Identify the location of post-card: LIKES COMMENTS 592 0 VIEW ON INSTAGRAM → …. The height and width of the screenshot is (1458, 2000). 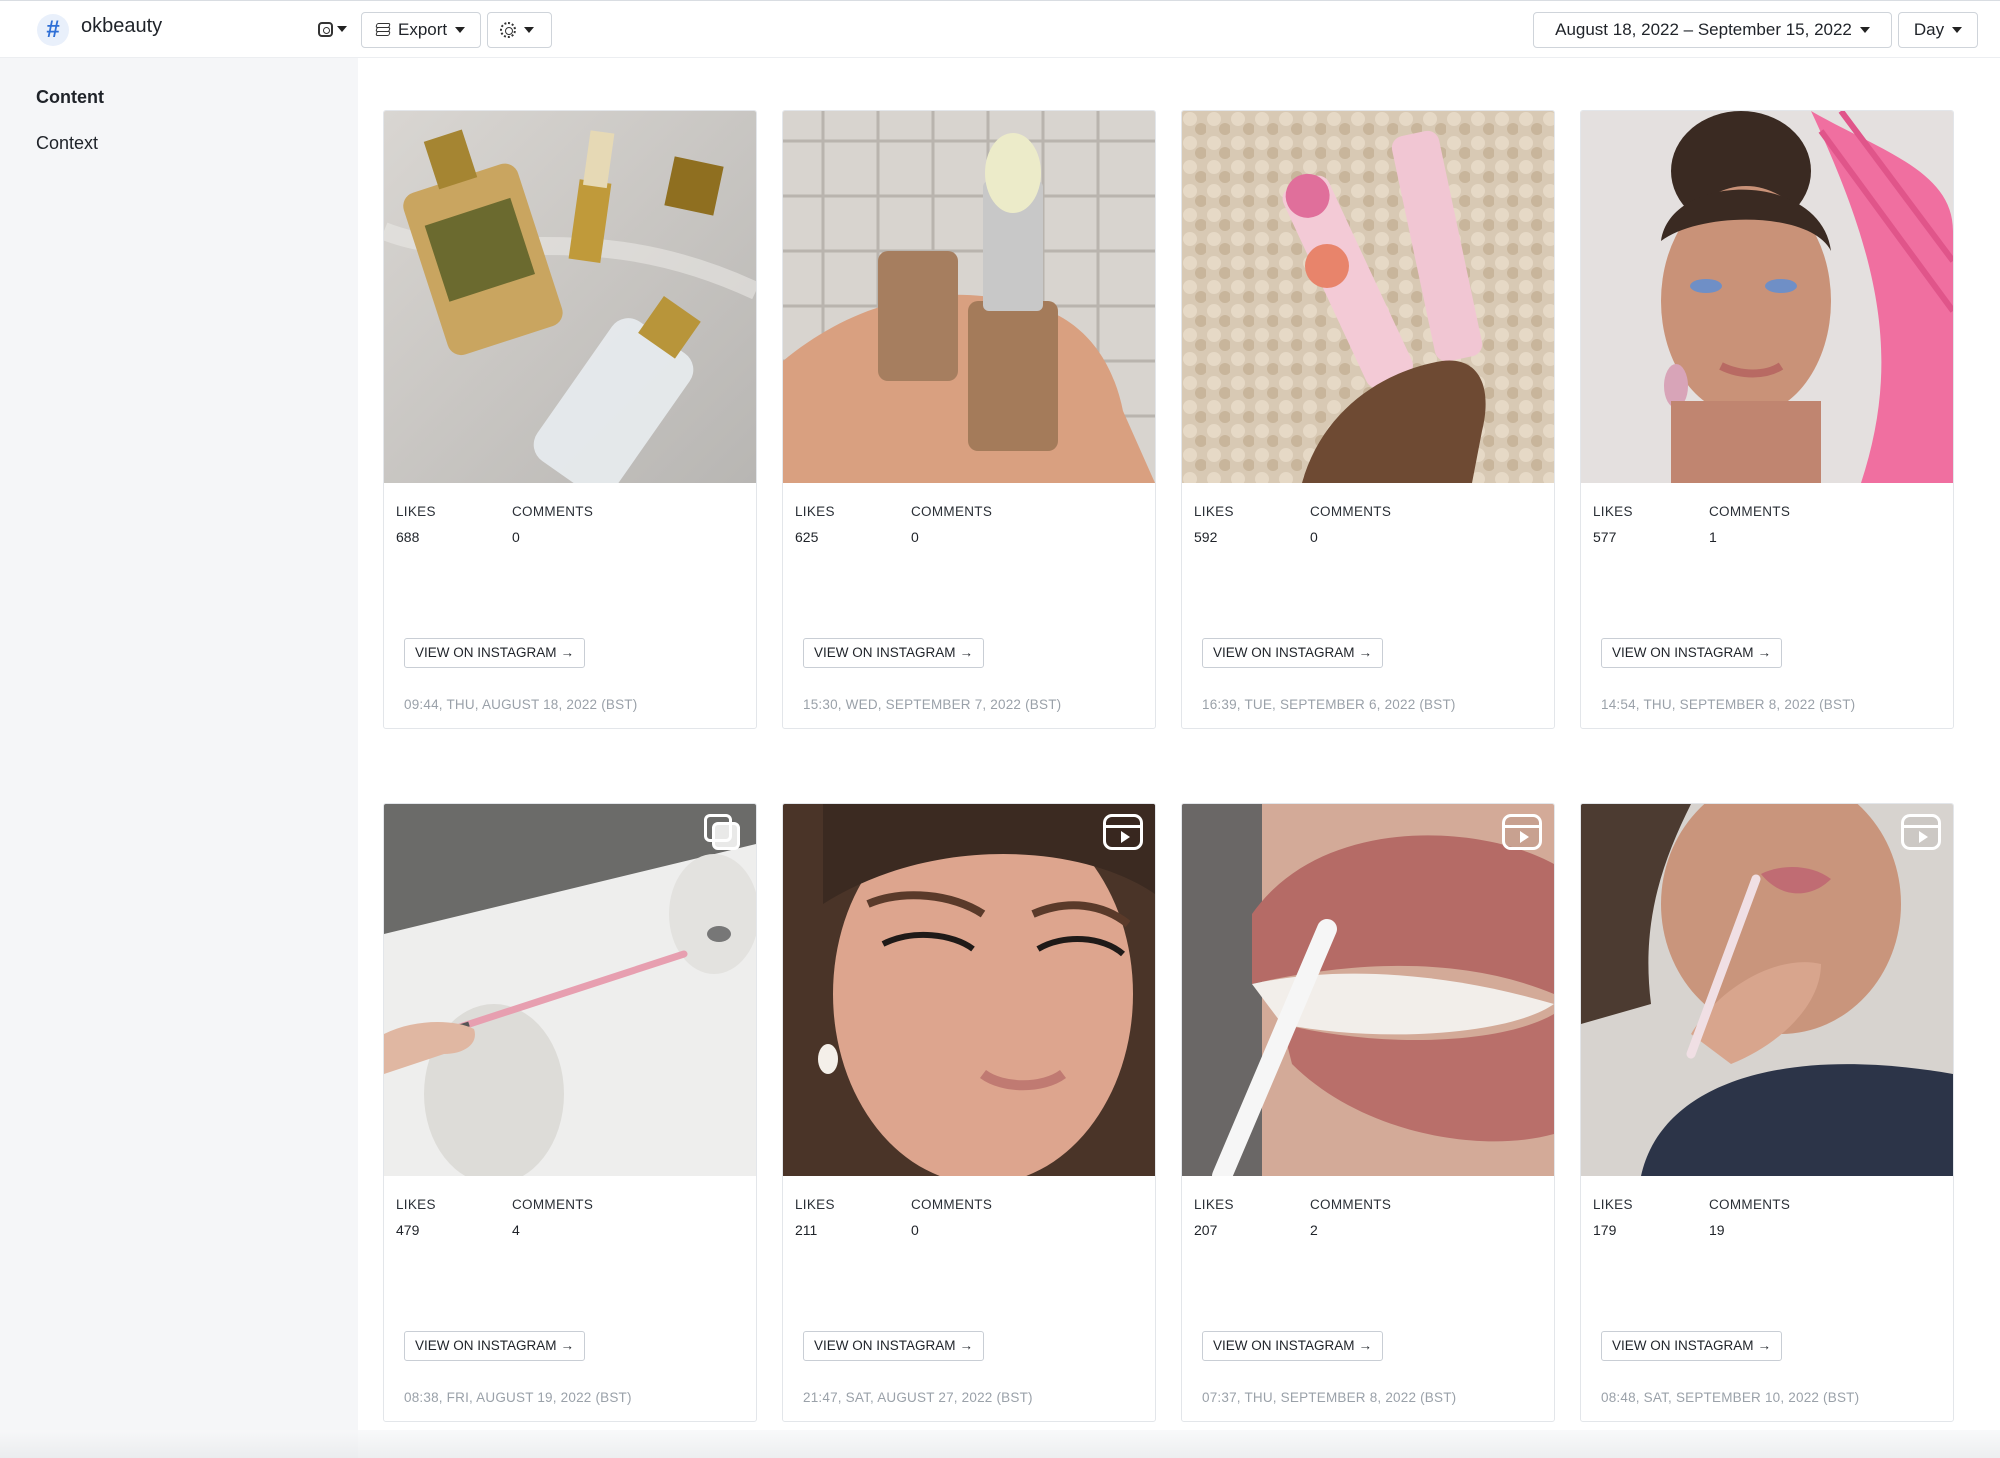
(1368, 419).